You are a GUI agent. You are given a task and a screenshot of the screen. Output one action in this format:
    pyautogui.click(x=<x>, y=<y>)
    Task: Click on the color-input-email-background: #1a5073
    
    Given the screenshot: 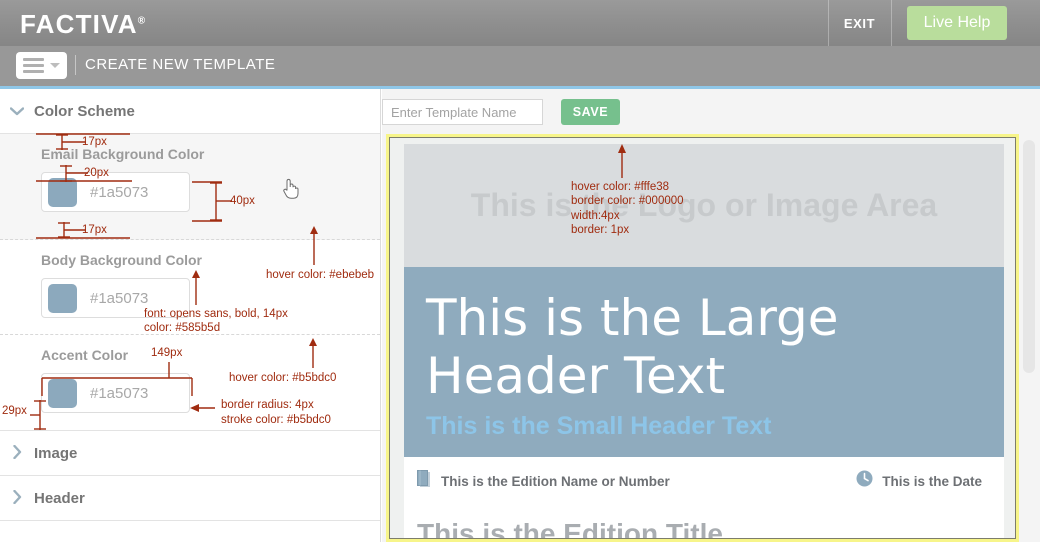 What is the action you would take?
    pyautogui.click(x=115, y=192)
    